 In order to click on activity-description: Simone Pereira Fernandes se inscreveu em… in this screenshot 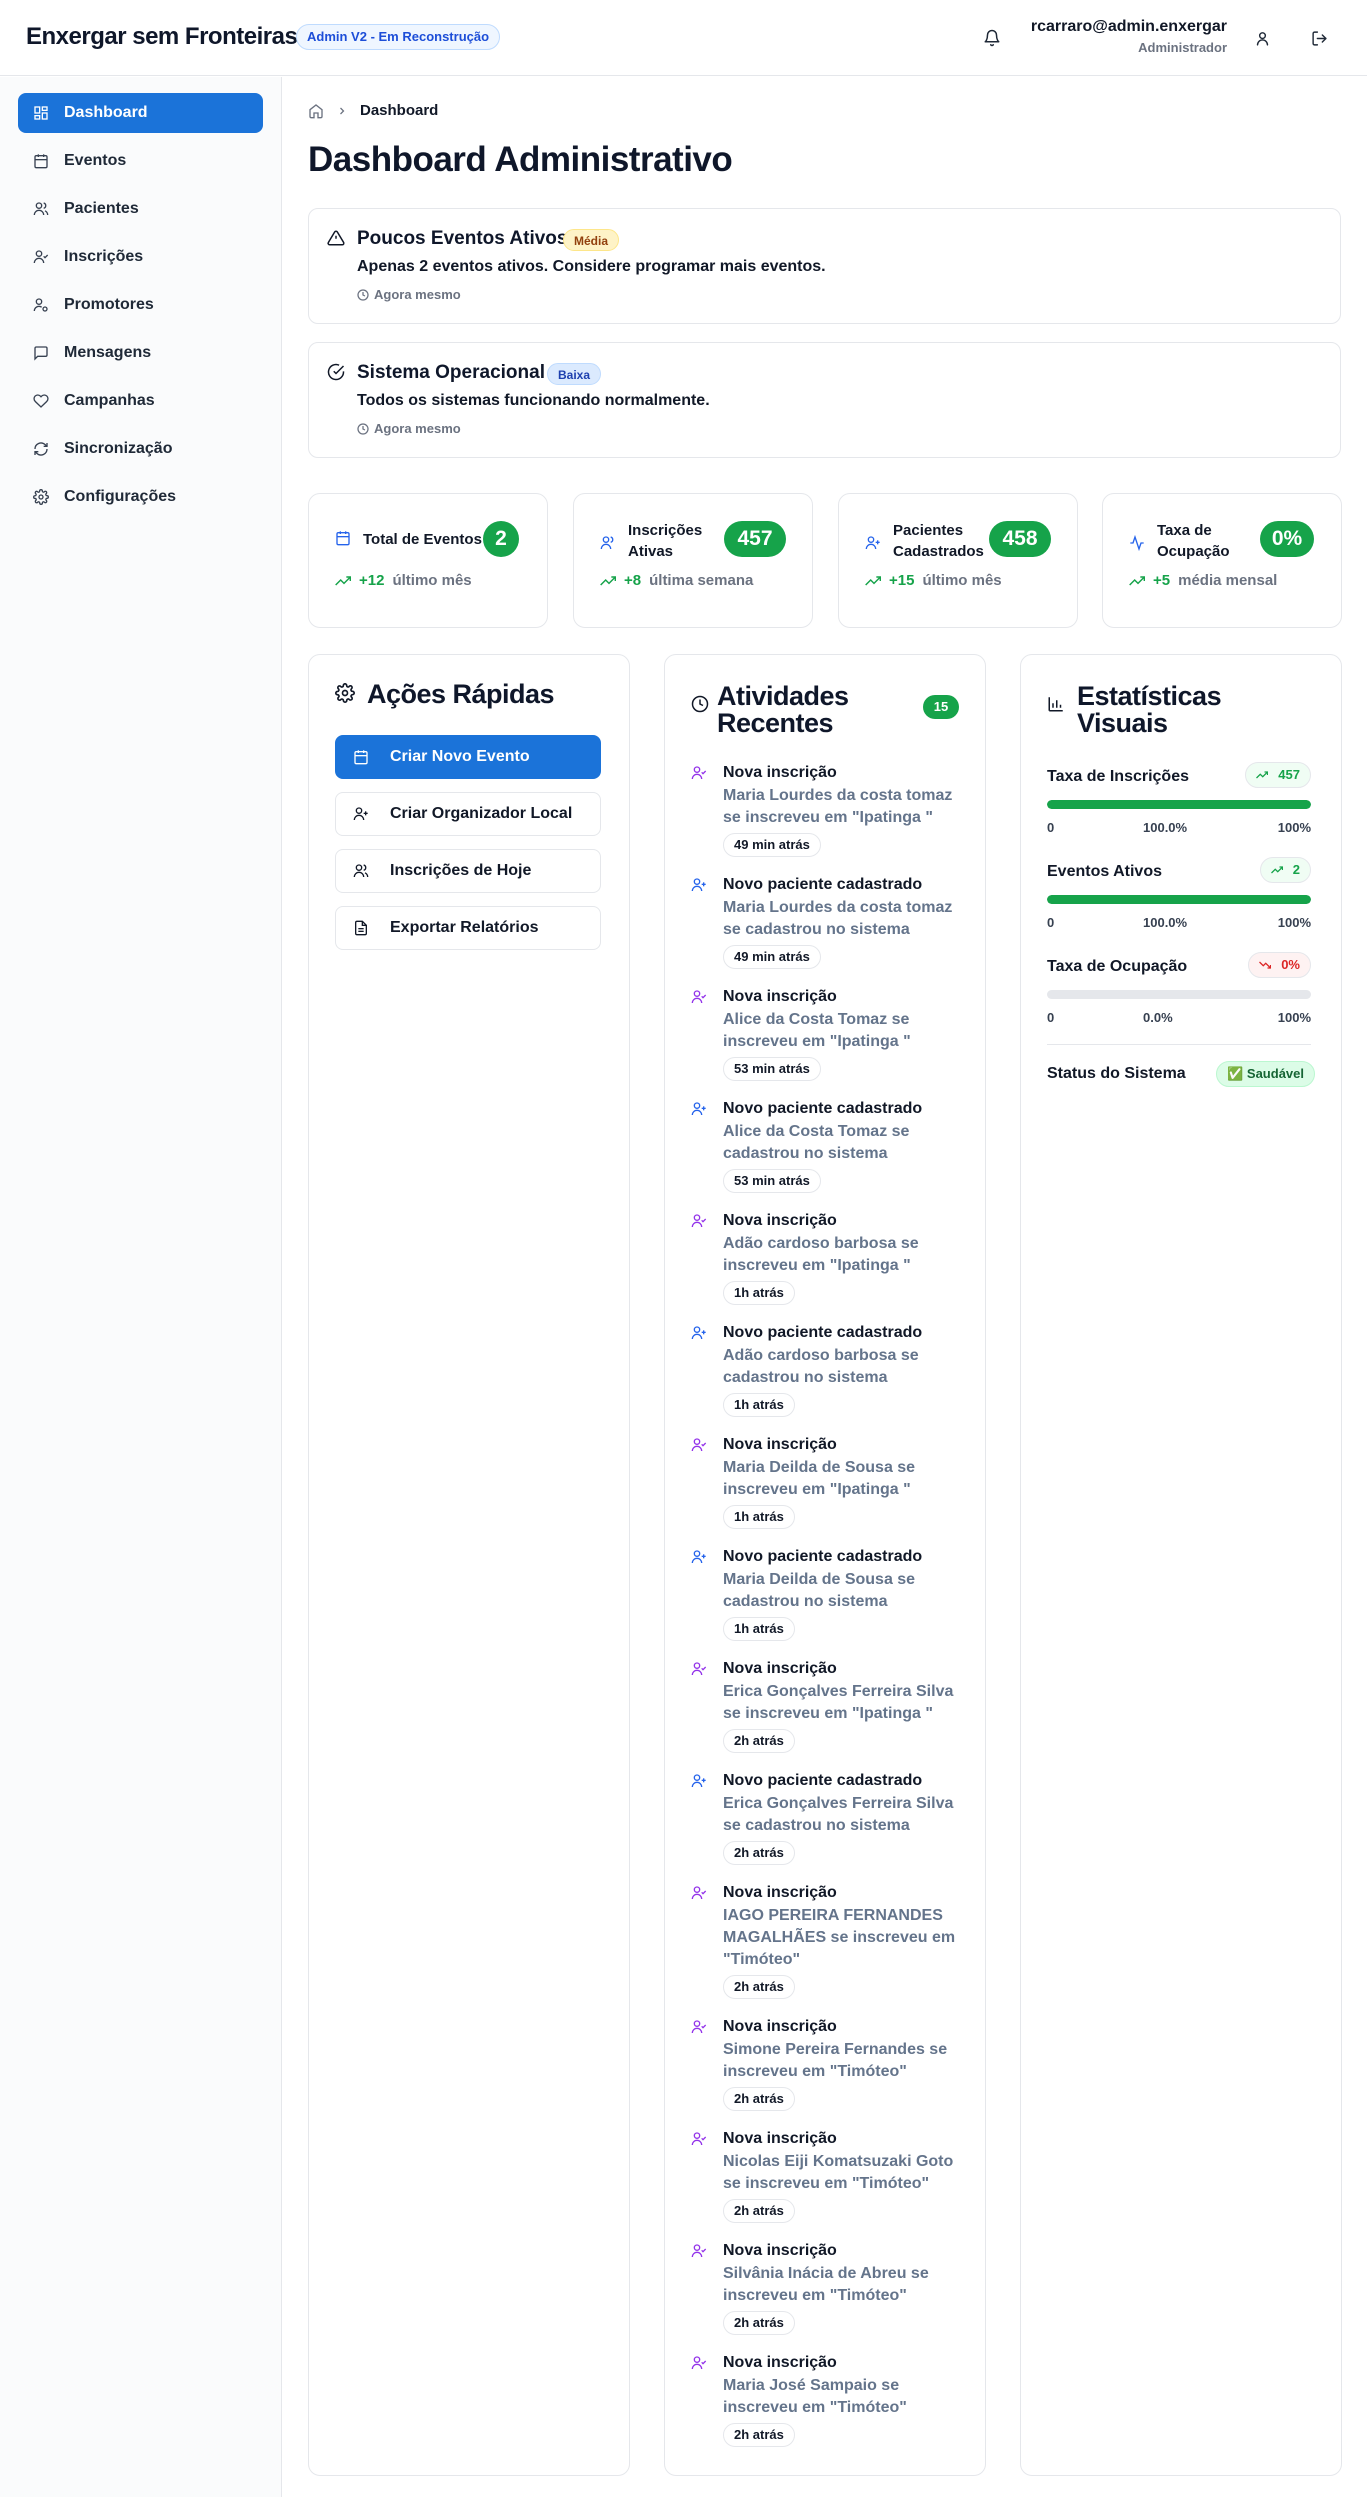, I will do `click(835, 2060)`.